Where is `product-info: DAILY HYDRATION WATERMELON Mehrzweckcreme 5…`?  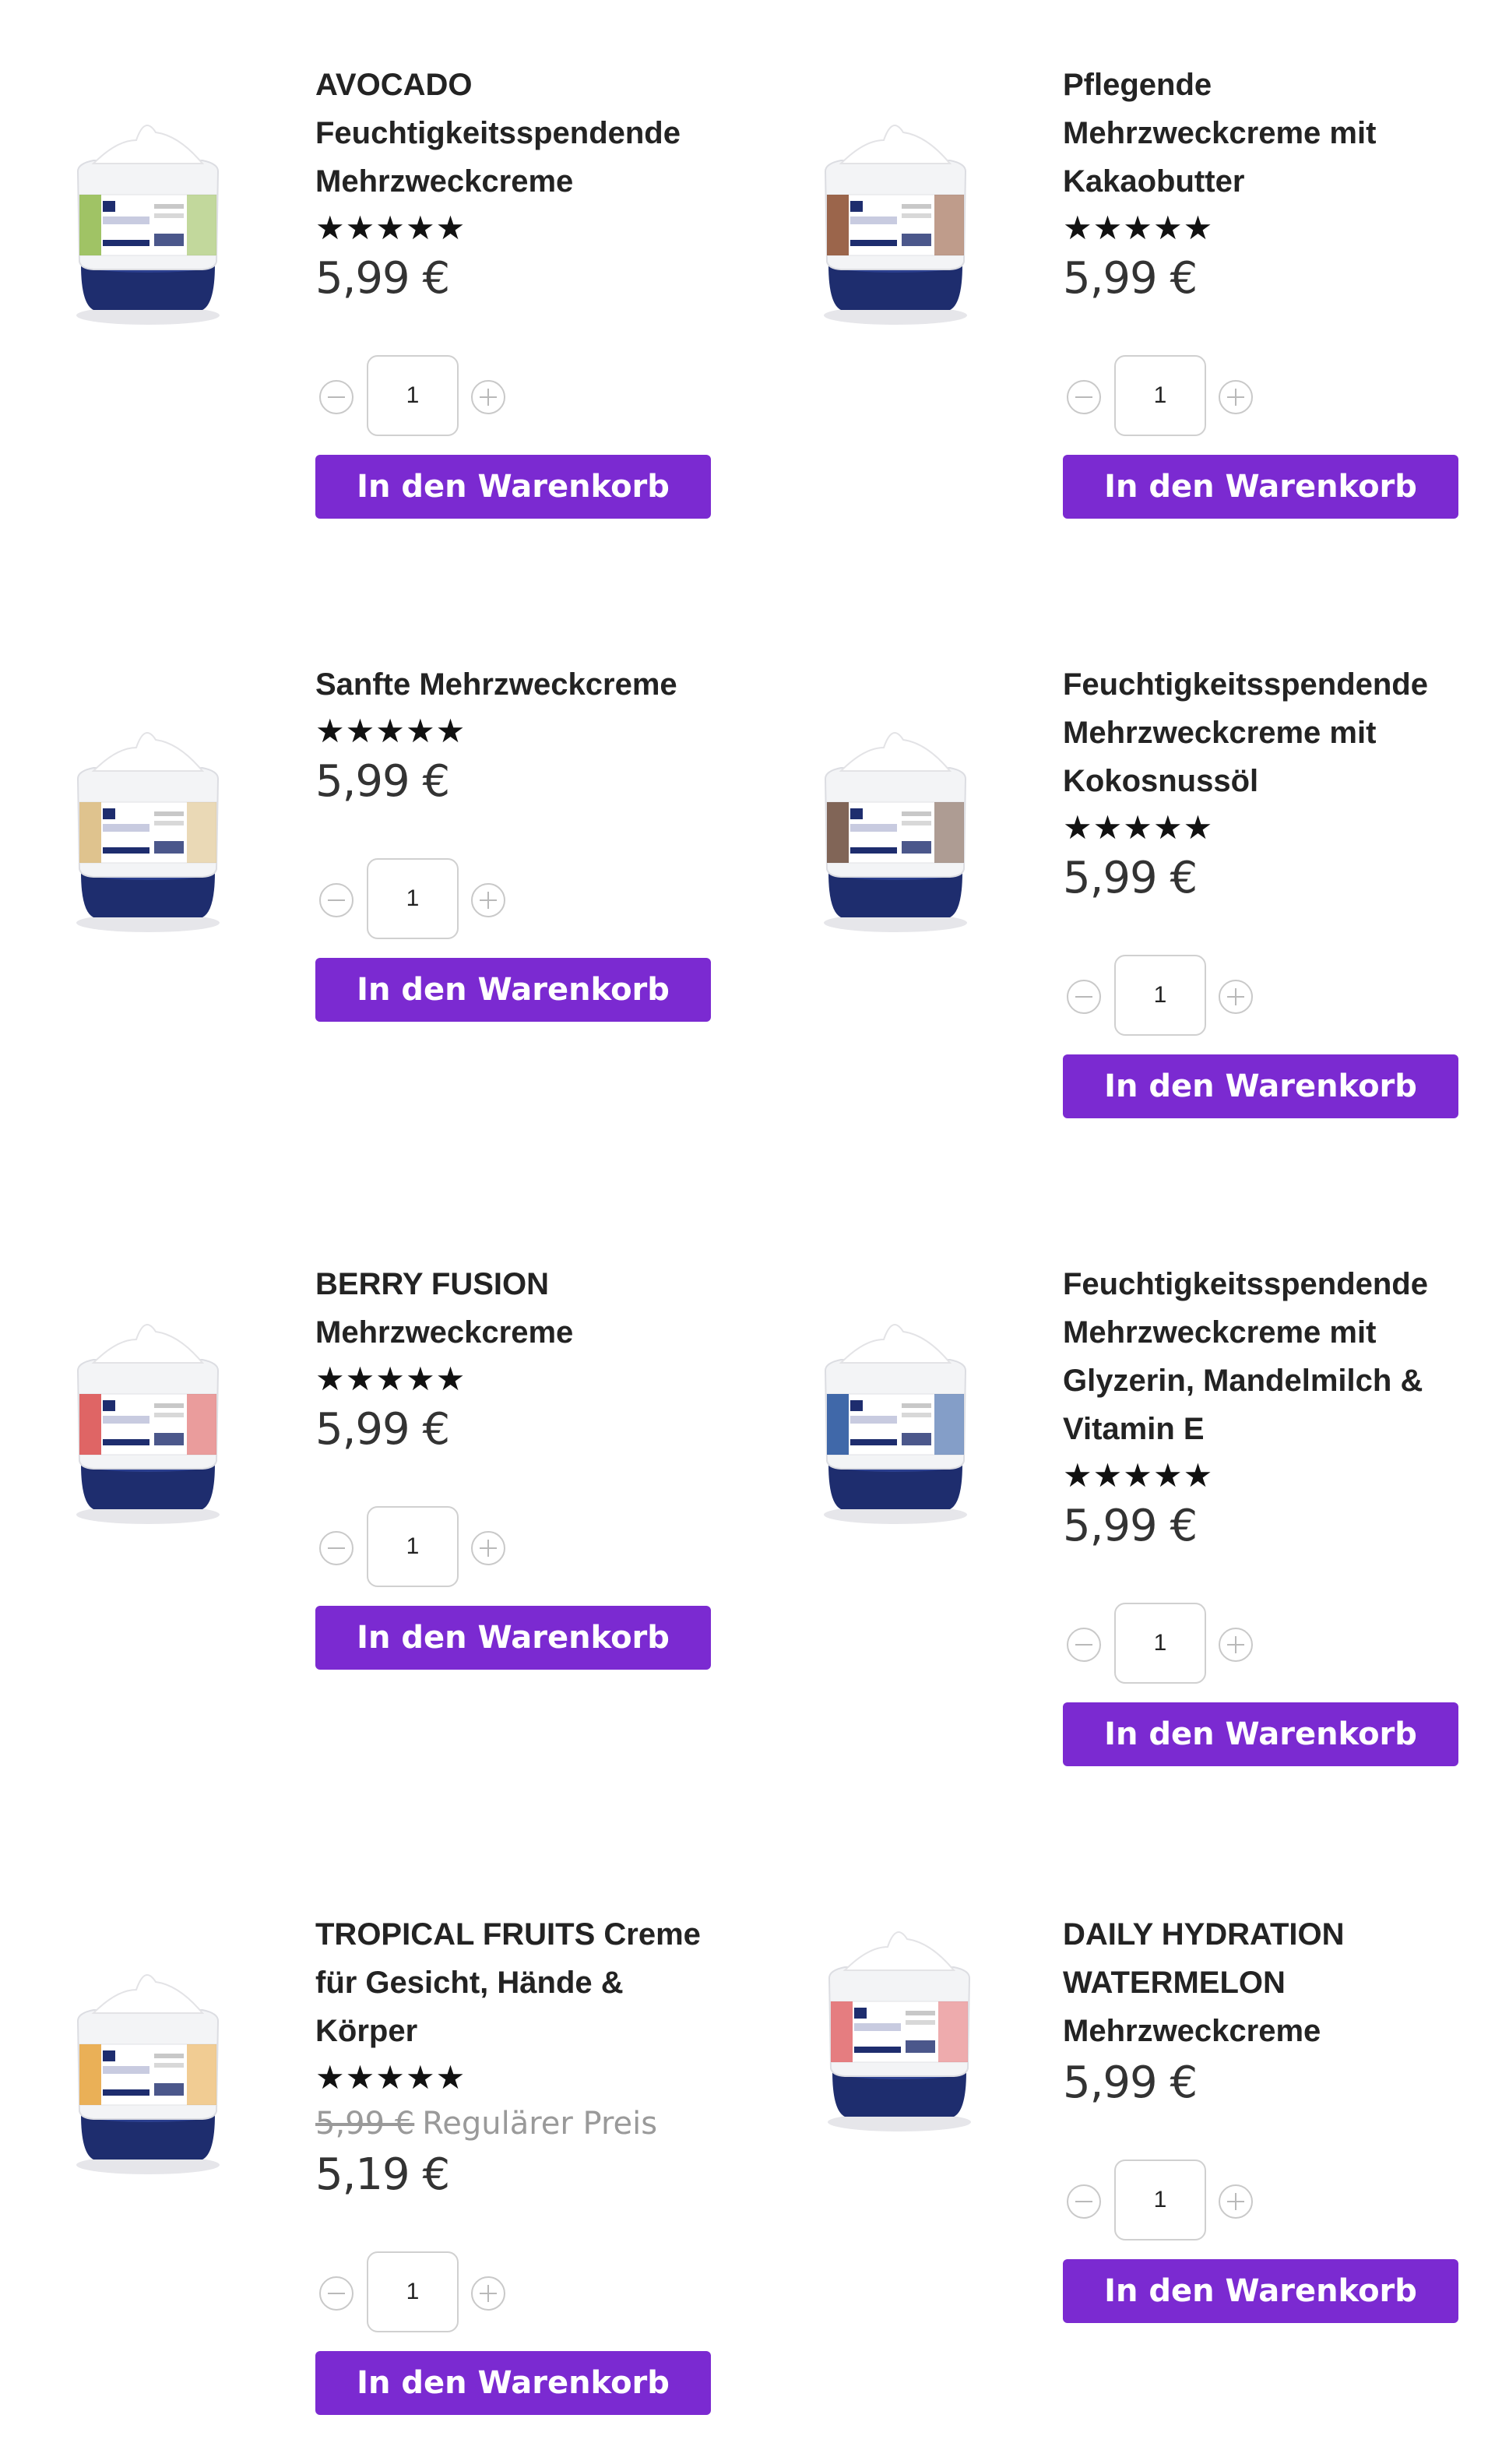 product-info: DAILY HYDRATION WATERMELON Mehrzweckcreme 5… is located at coordinates (1271, 2113).